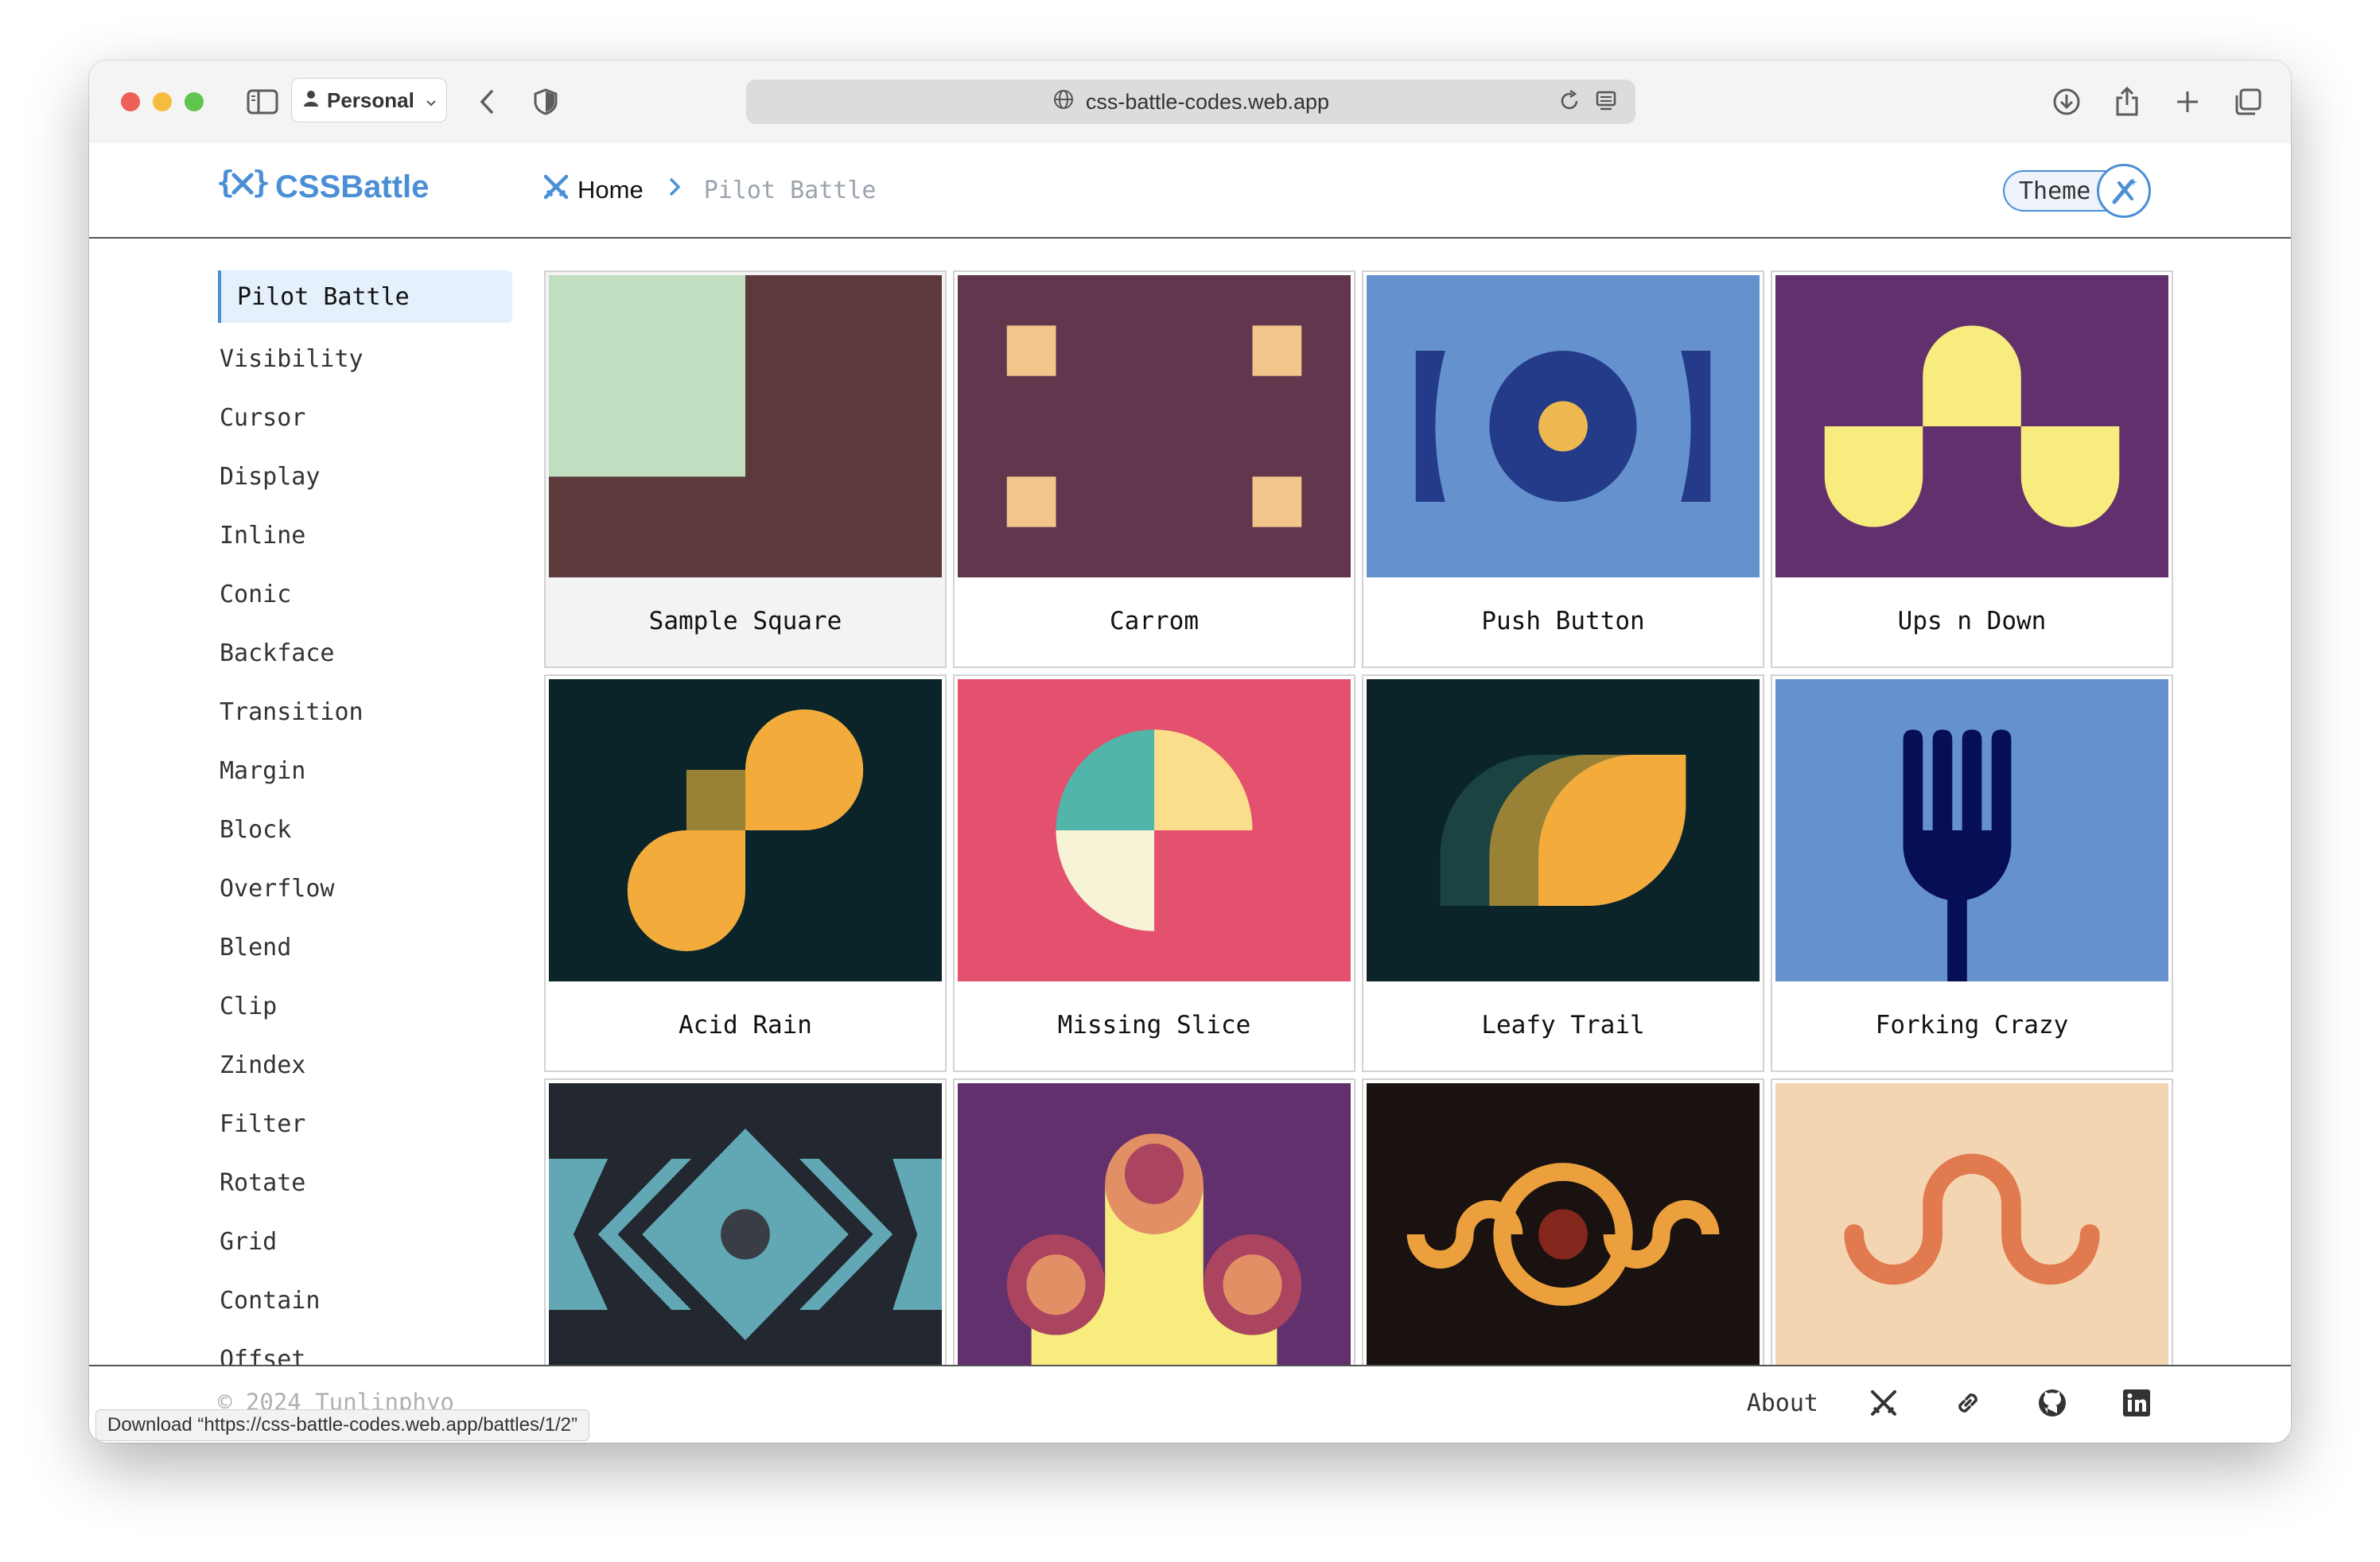  I want to click on battle-card: Ups n Down, so click(1972, 469).